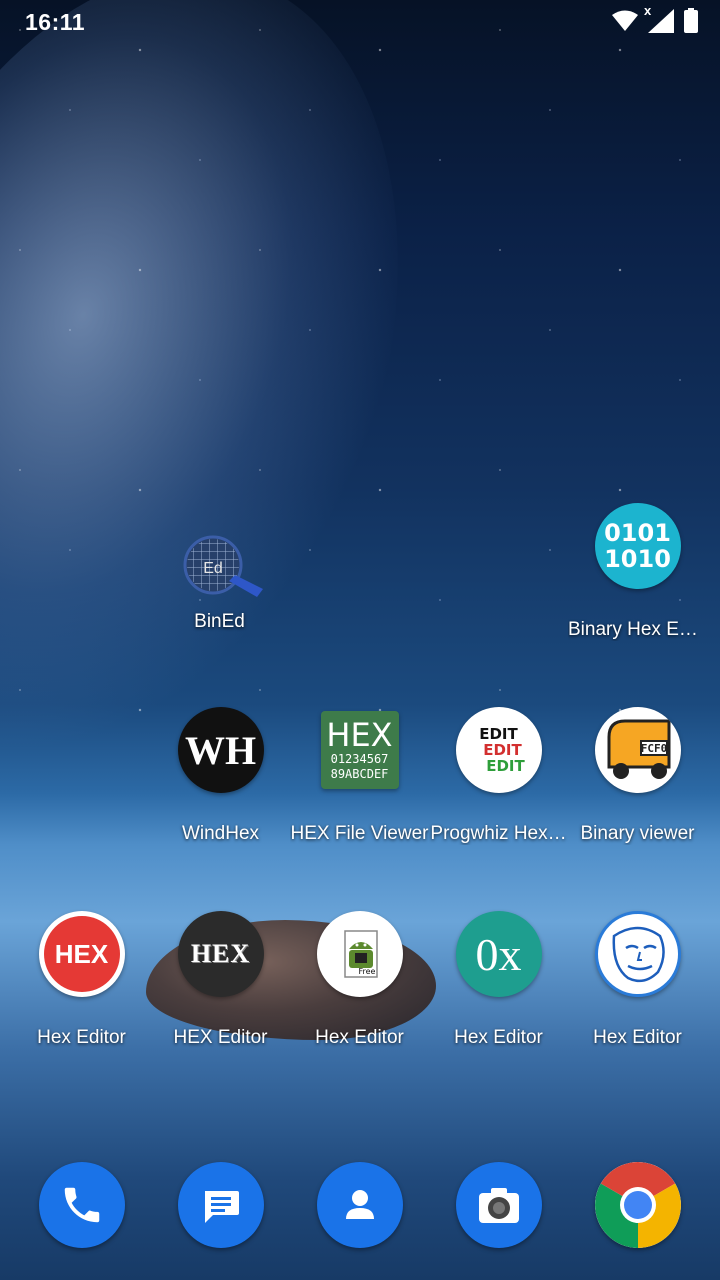 The image size is (720, 1280). What do you see at coordinates (359, 954) in the screenshot?
I see `android-free-icon: Free` at bounding box center [359, 954].